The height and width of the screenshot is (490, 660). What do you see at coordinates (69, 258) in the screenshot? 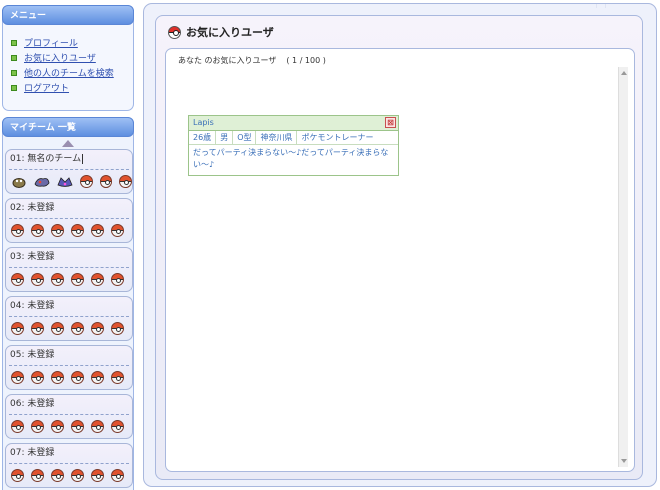
I see `team-title: 03: 未登録` at bounding box center [69, 258].